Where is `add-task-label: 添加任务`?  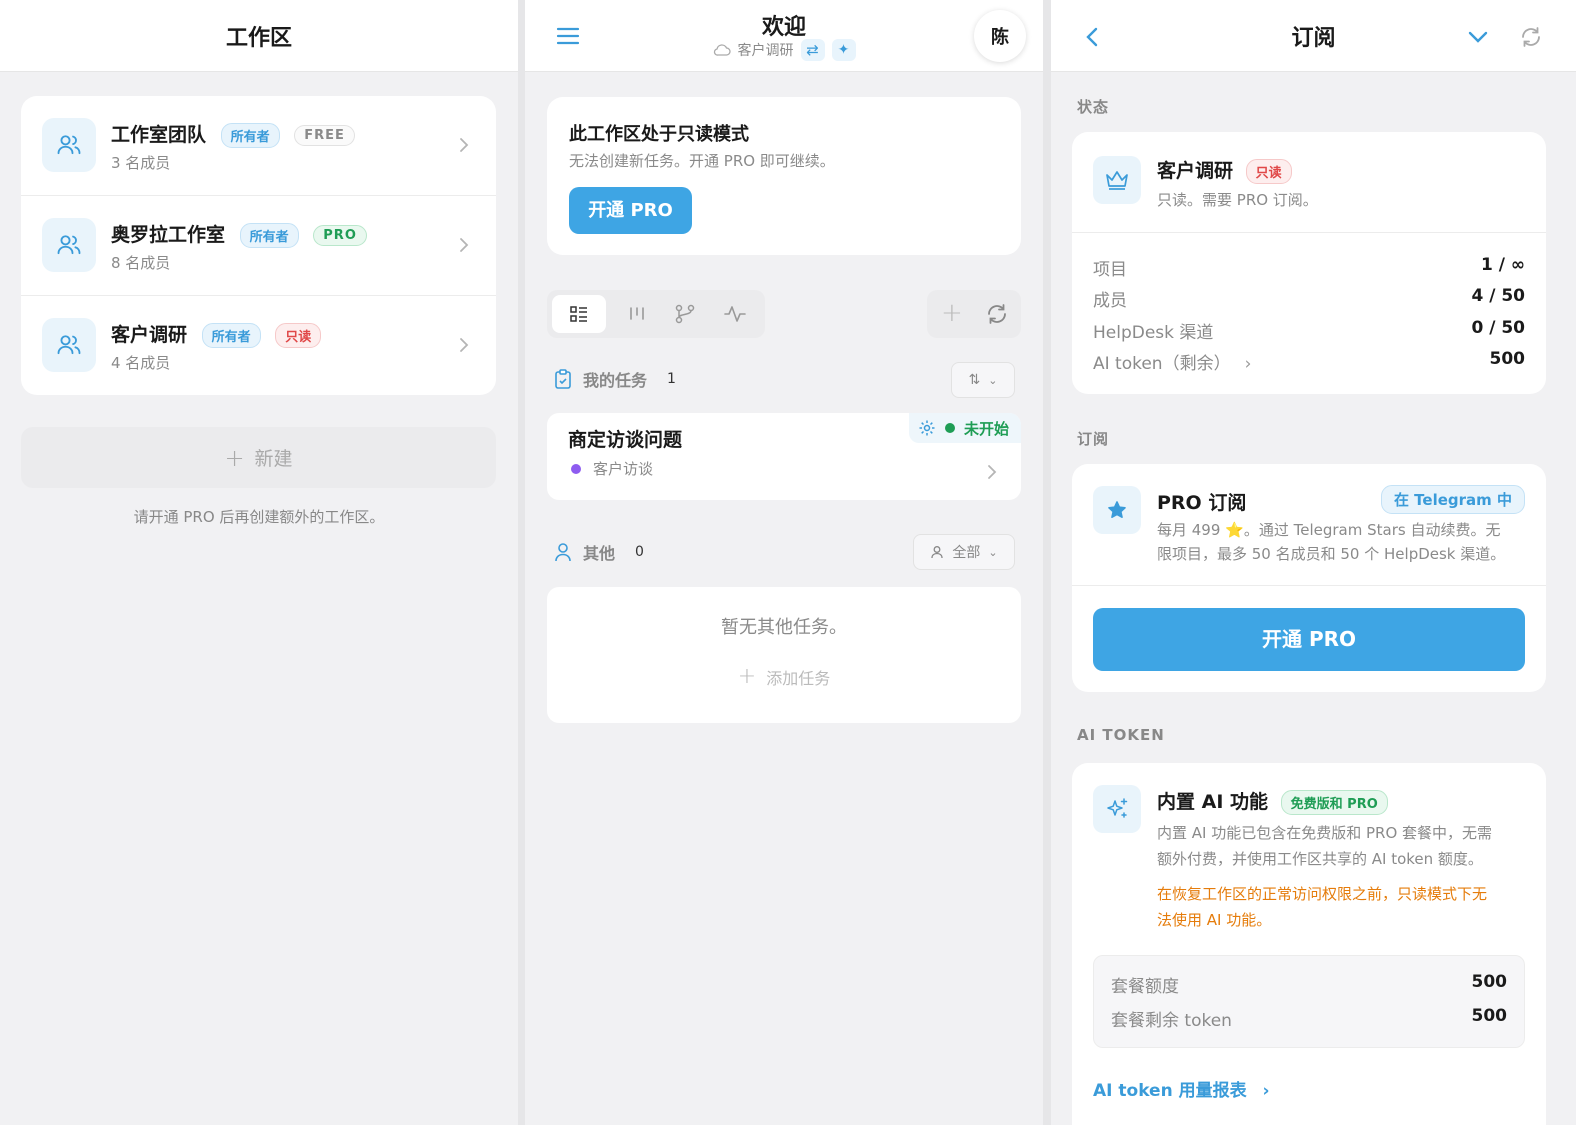
add-task-label: 添加任务 is located at coordinates (798, 678).